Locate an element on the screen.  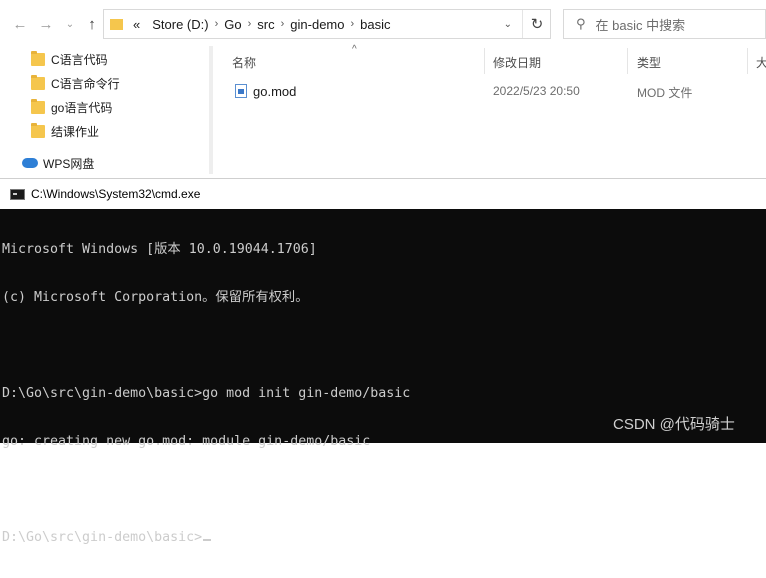
sidebar-item-wps-cloud: WPS网盘 is located at coordinates (58, 163).